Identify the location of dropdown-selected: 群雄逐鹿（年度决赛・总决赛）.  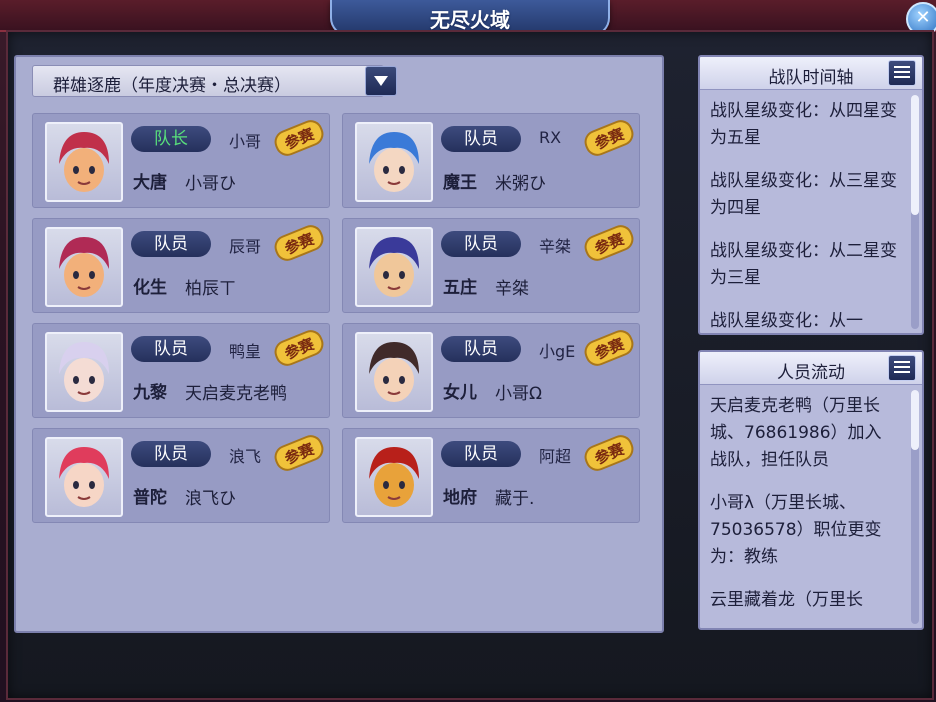
(172, 86).